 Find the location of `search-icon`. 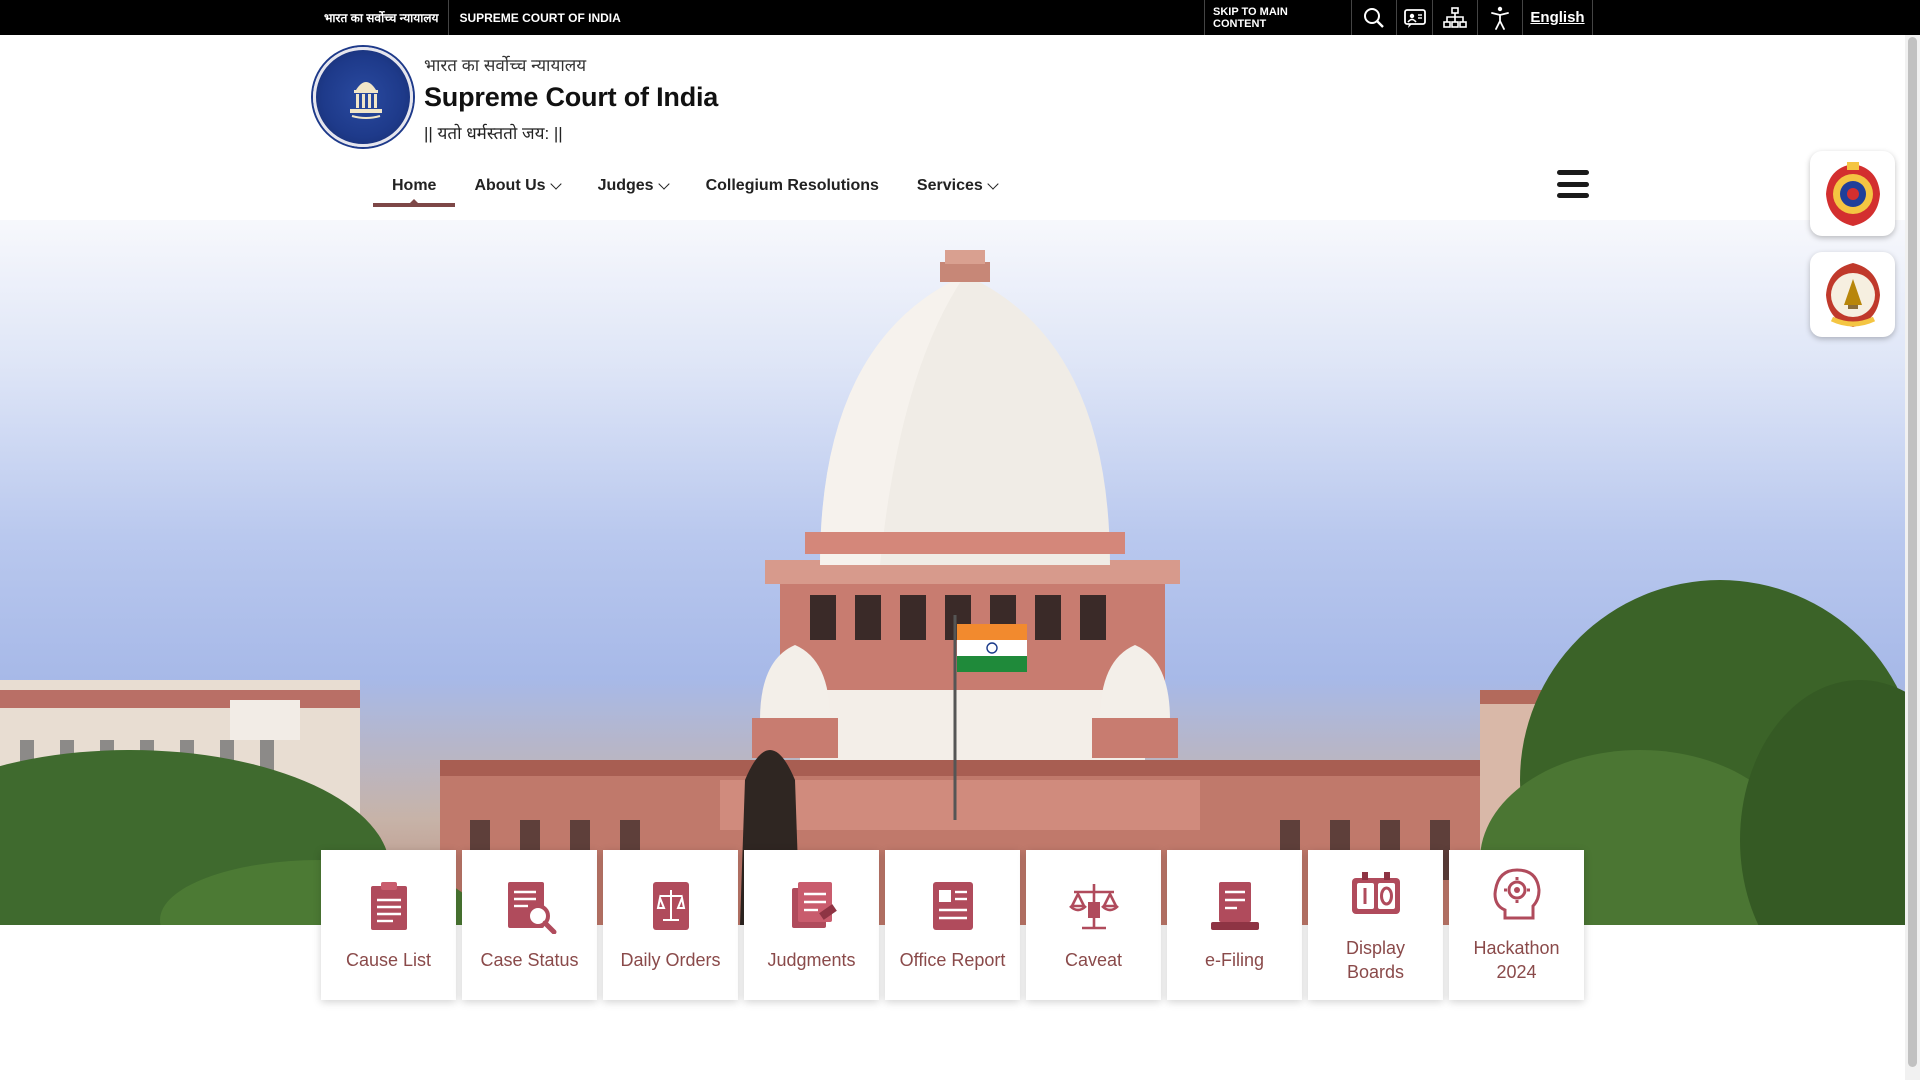

search-icon is located at coordinates (1374, 17).